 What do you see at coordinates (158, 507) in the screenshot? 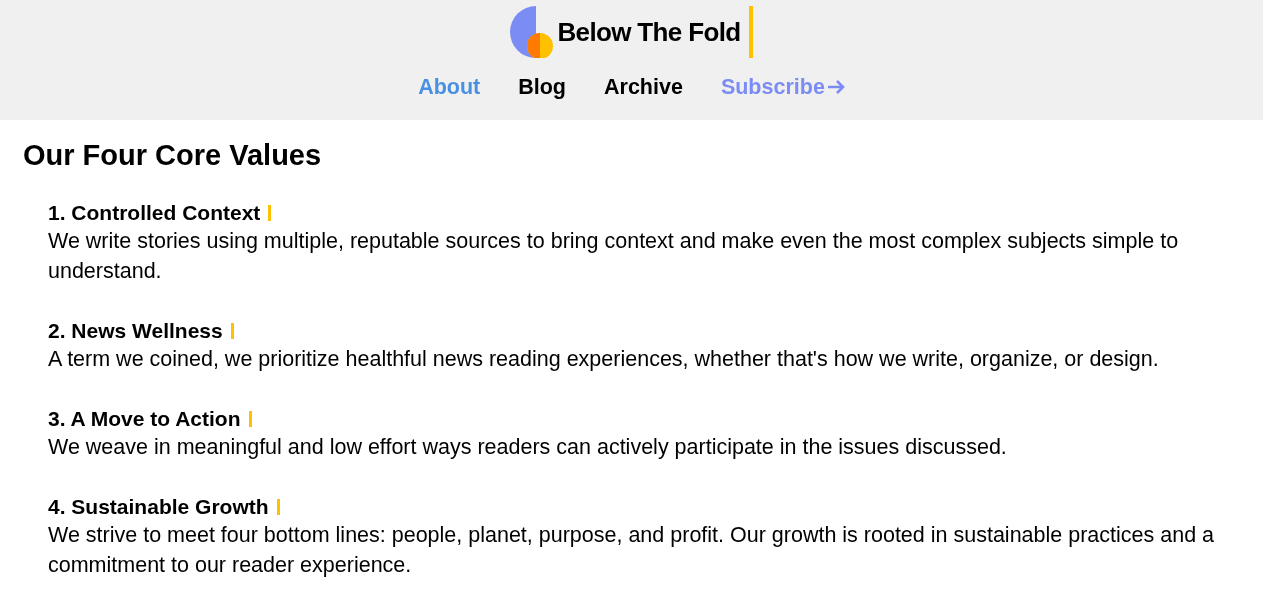
I see `value-title: 4. Sustainable Growth` at bounding box center [158, 507].